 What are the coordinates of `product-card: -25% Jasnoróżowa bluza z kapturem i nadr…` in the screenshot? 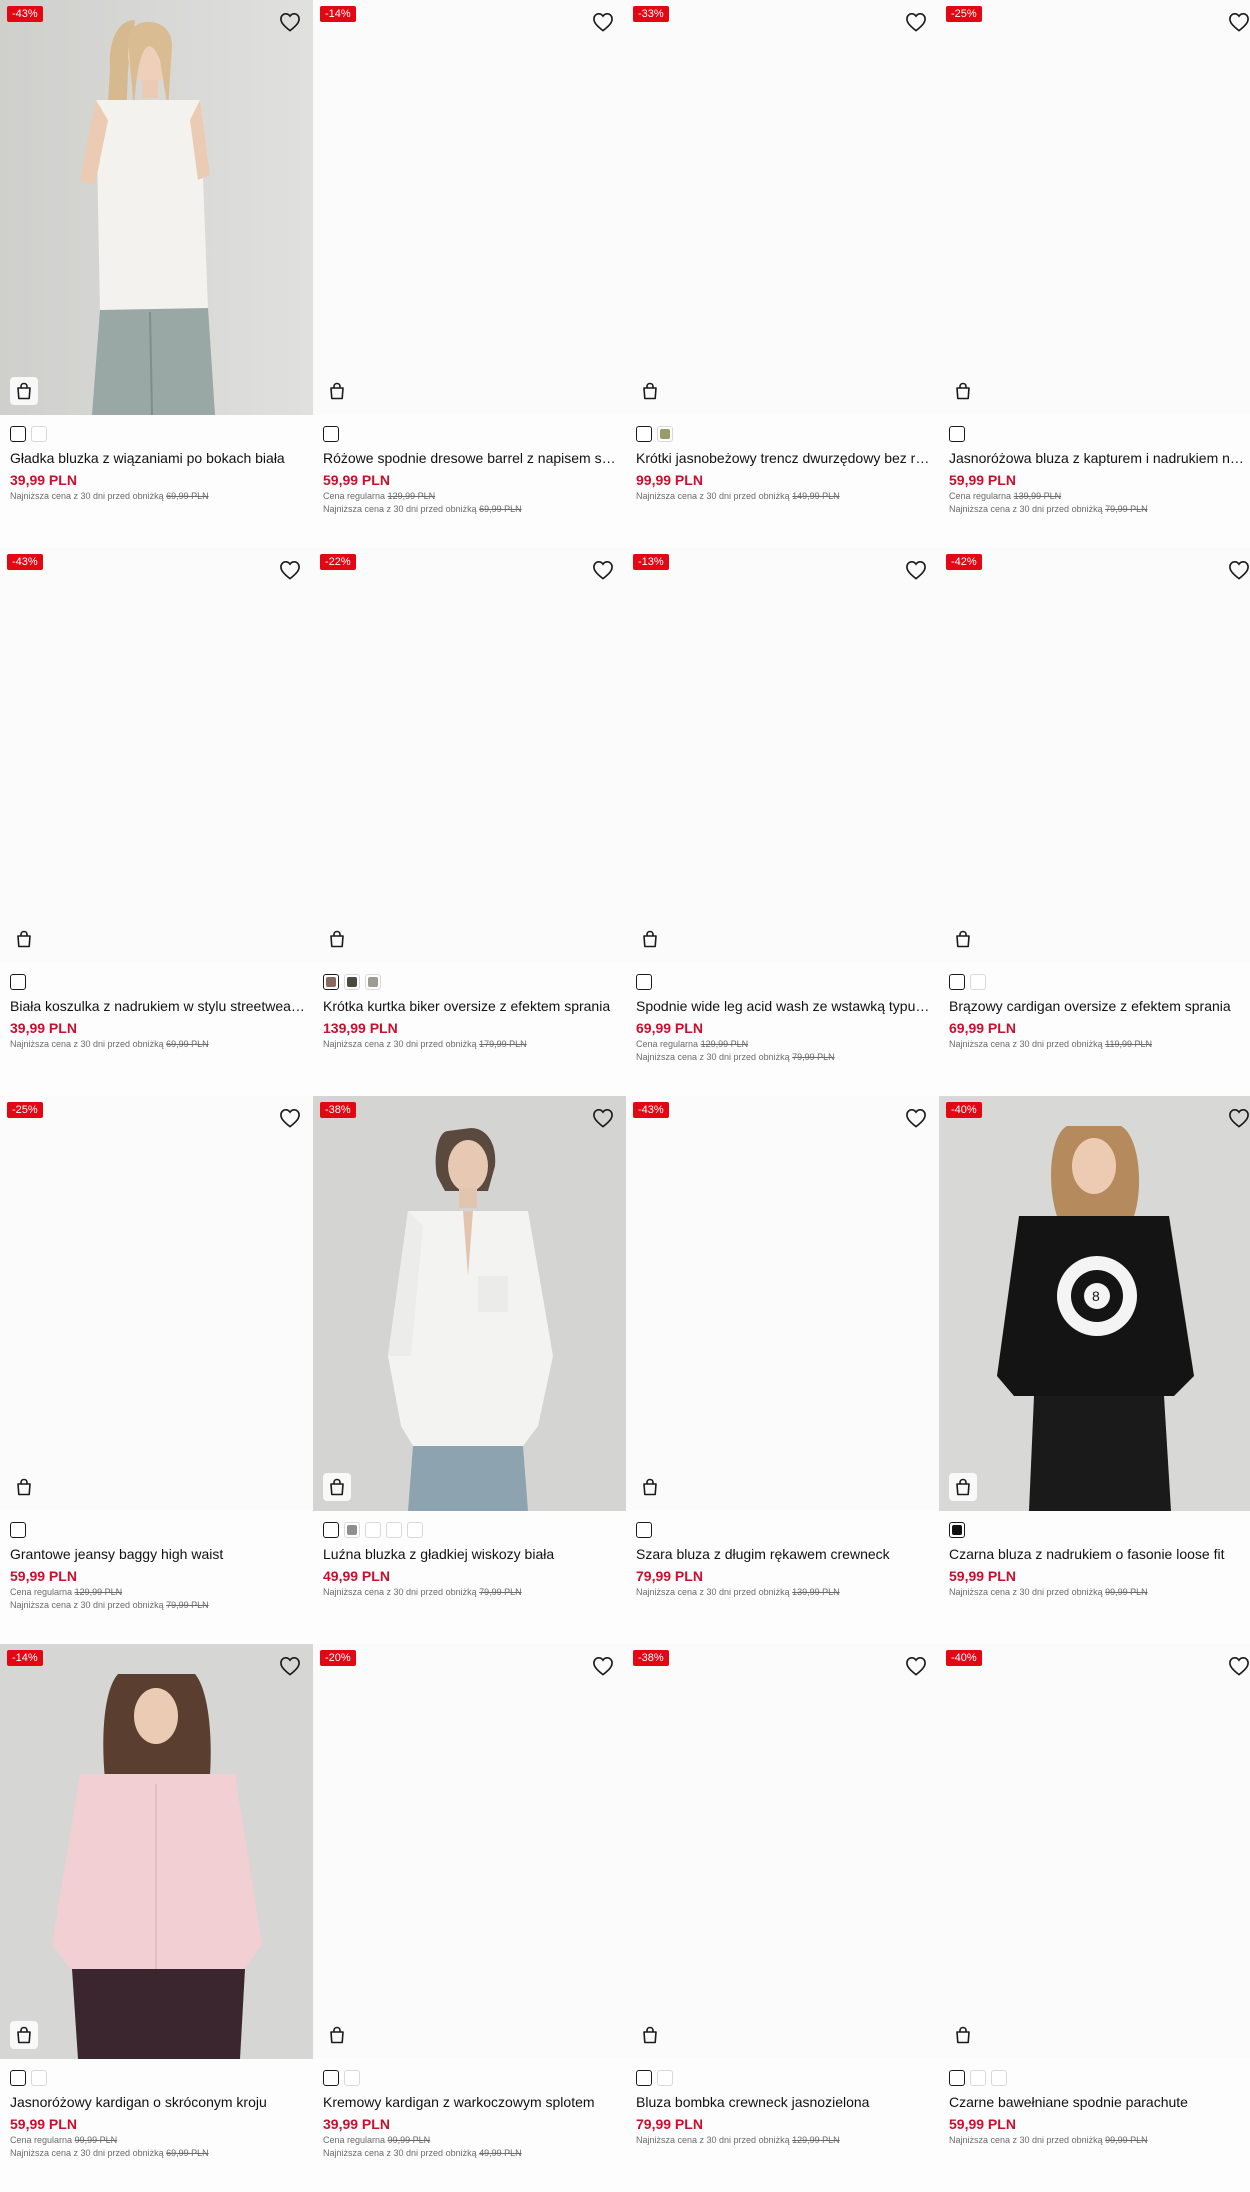 It's located at (1094, 274).